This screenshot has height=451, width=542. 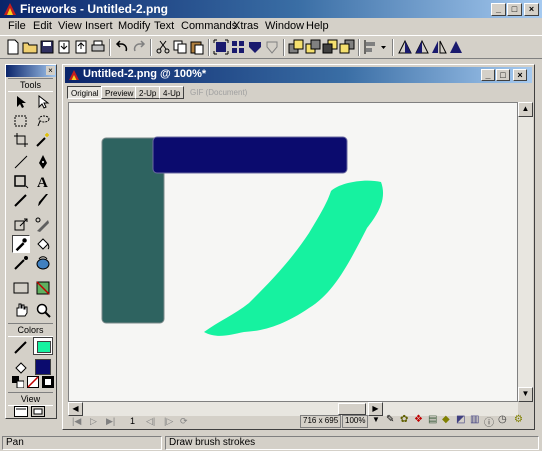 I want to click on scroll-right-icon: ▶, so click(x=375, y=409).